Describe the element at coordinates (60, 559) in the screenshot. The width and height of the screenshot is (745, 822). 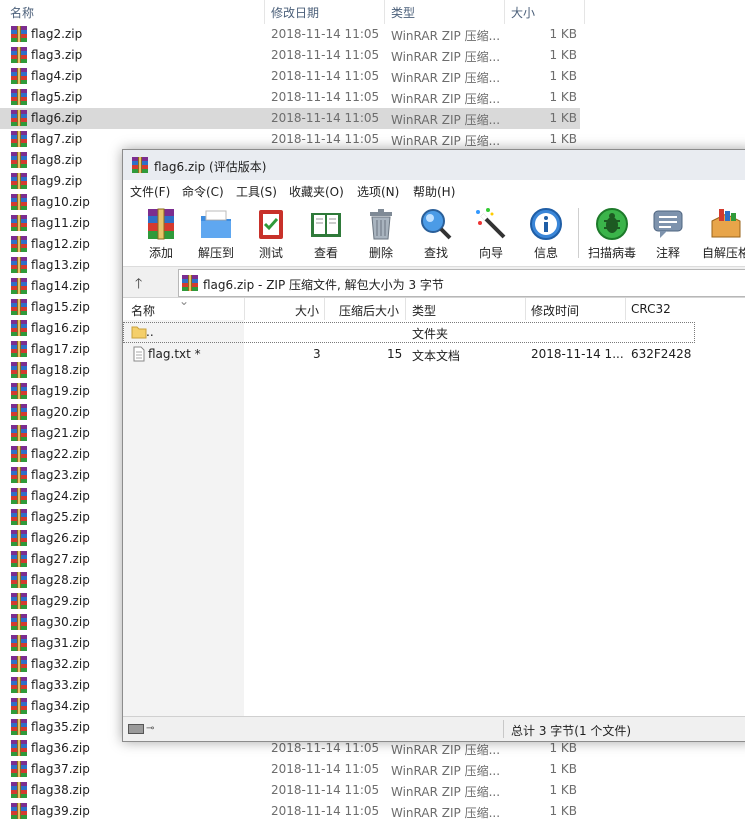
I see `file-name: flag27.zip` at that location.